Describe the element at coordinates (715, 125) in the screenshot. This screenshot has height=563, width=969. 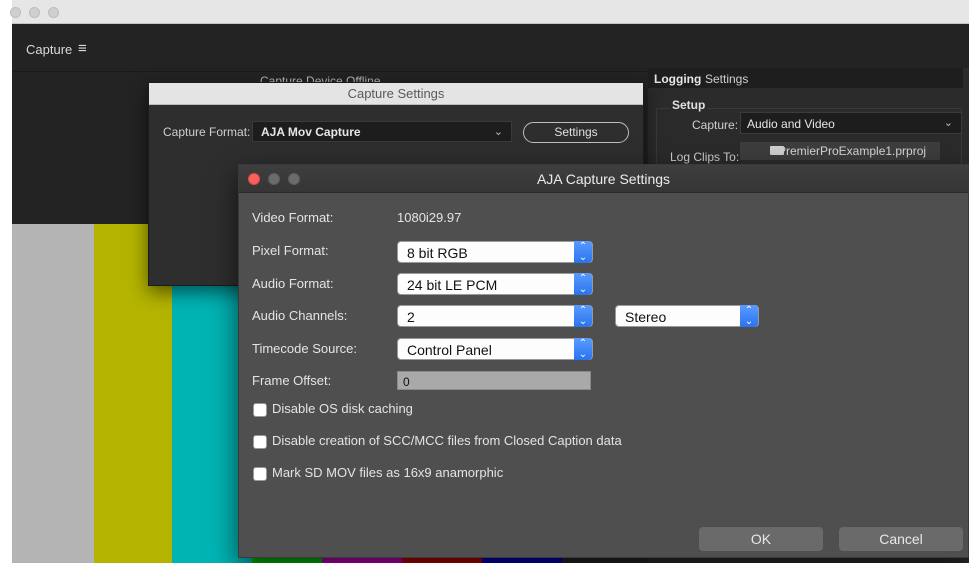
I see `capture-label: Capture:` at that location.